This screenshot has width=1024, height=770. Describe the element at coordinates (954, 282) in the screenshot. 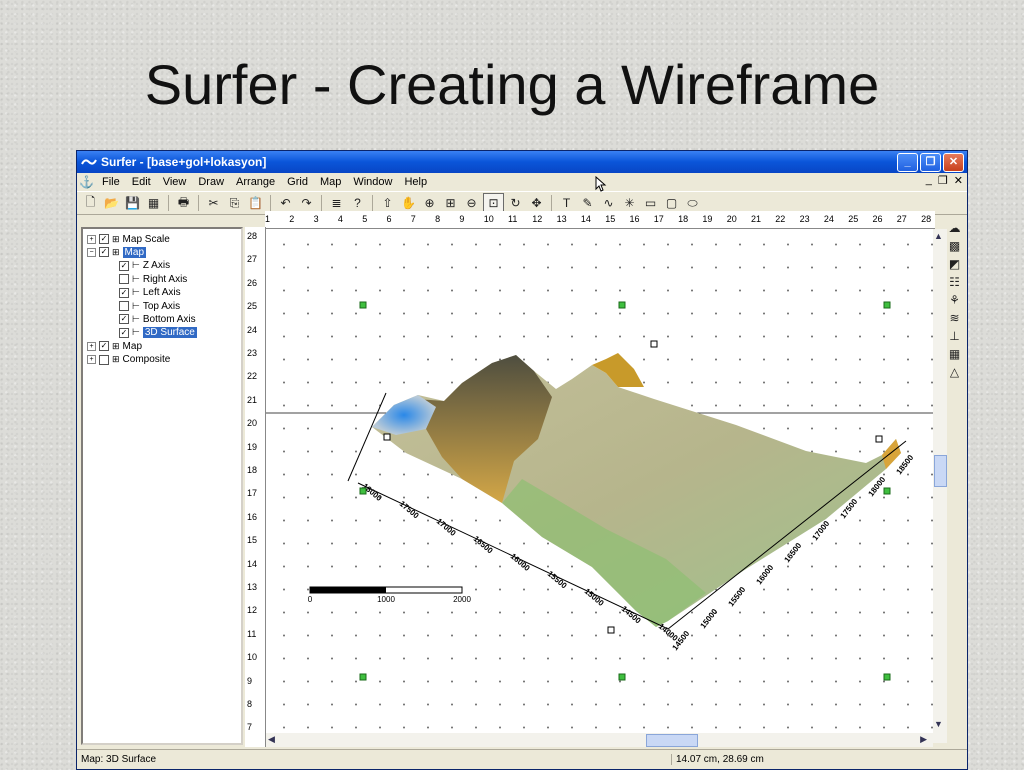

I see `post-map-icon: ☷` at that location.